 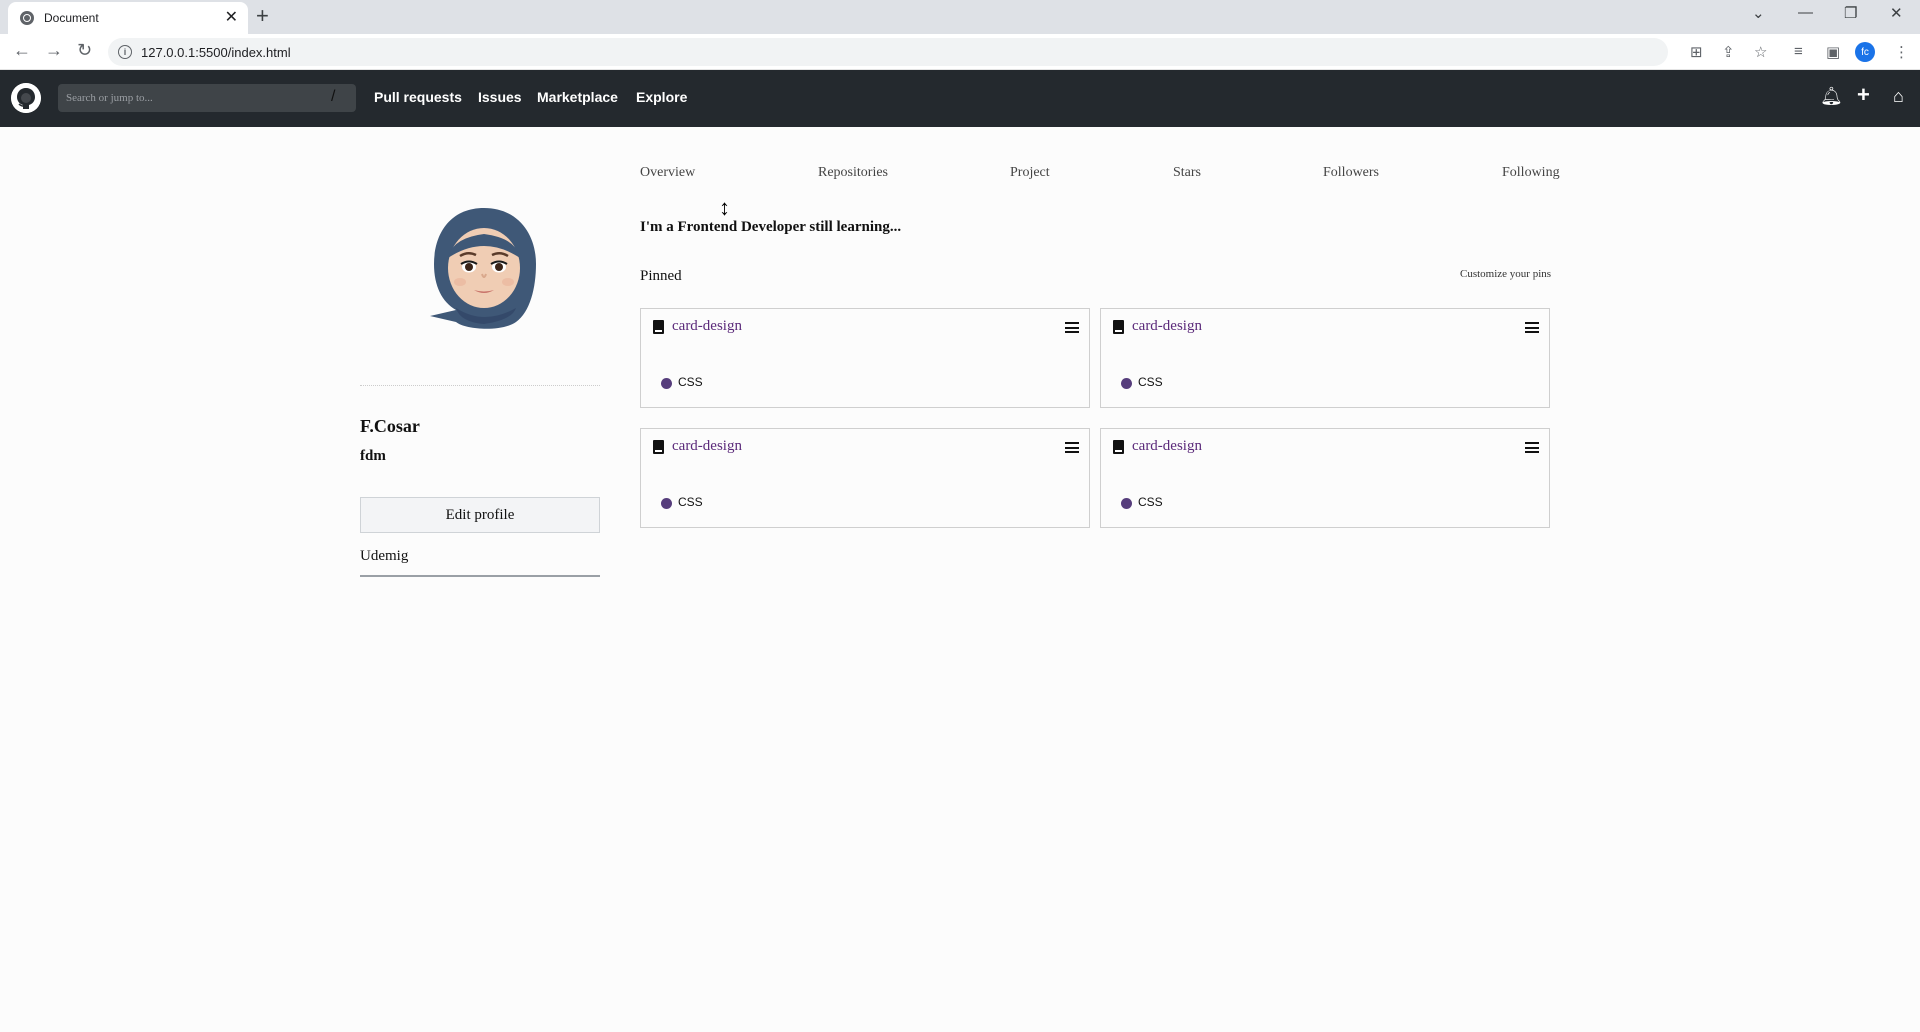 I want to click on home-icon: ⌂, so click(x=1898, y=96).